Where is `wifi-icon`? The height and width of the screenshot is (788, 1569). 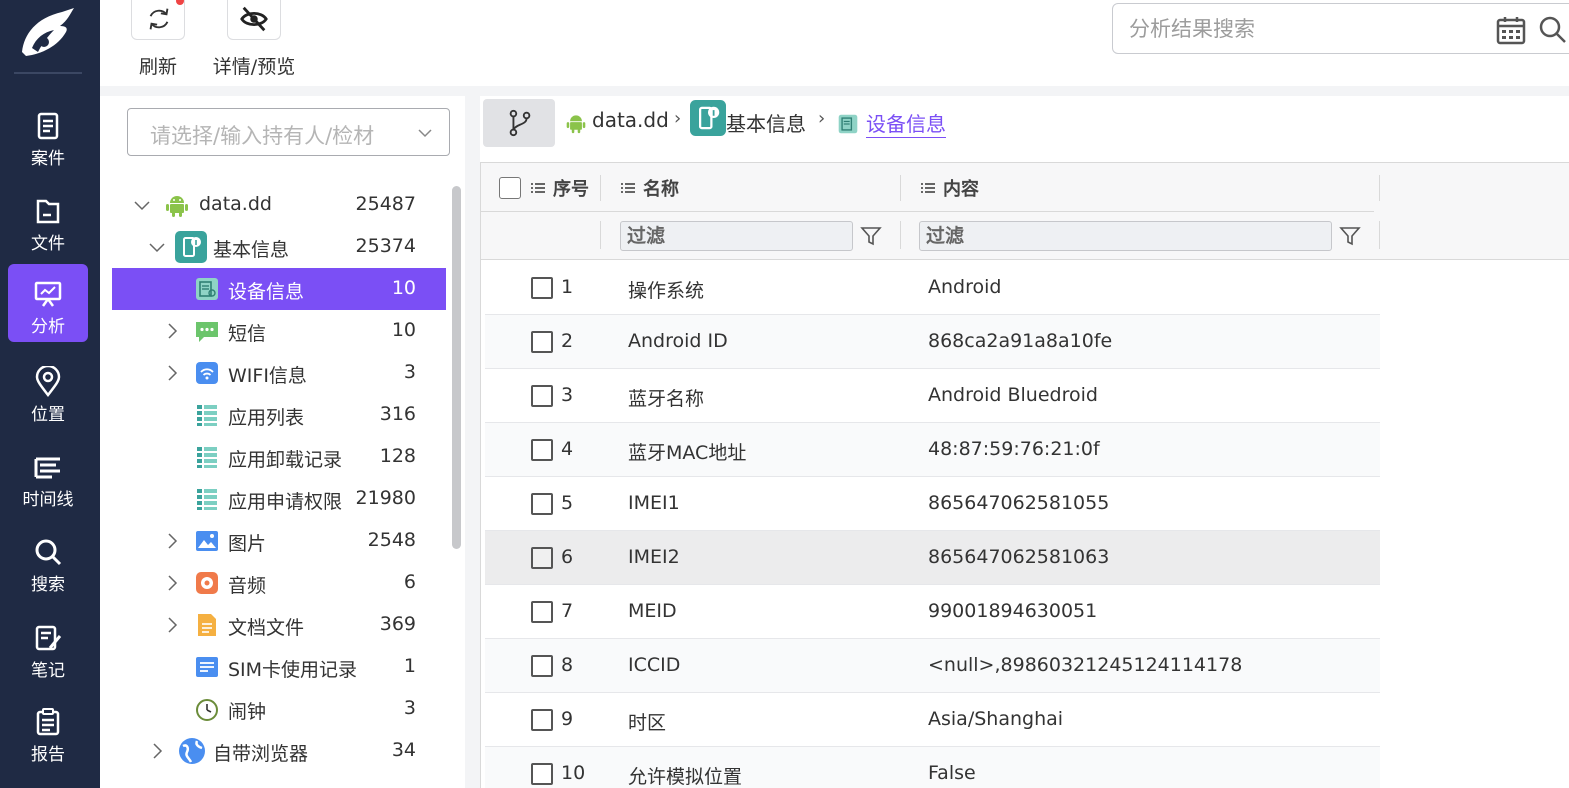 wifi-icon is located at coordinates (207, 373).